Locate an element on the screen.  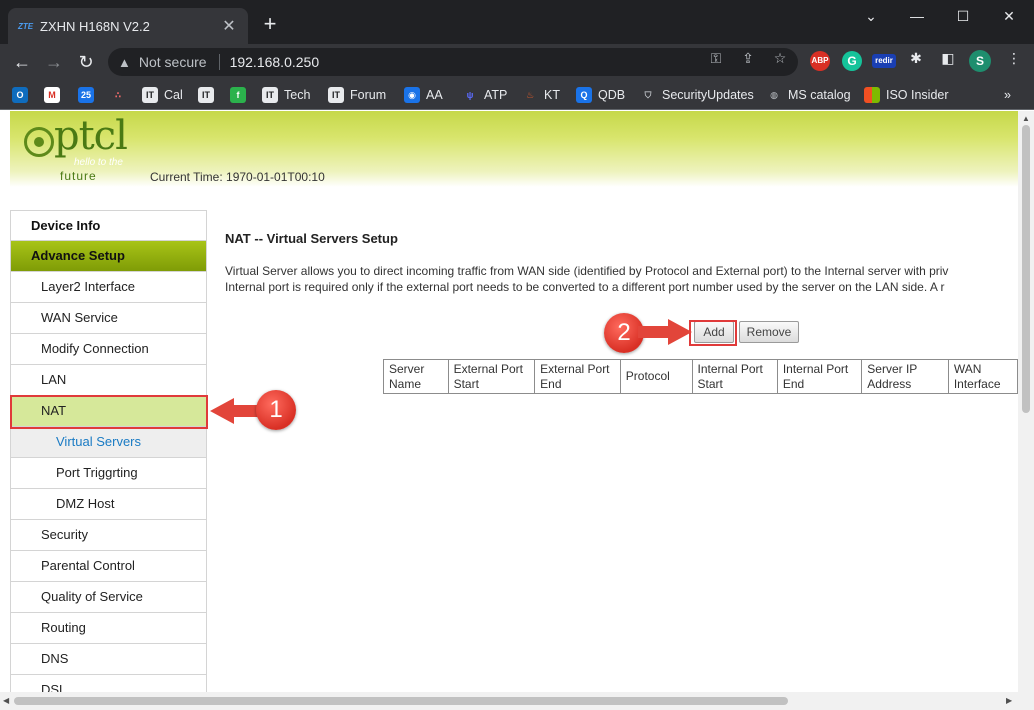
current-time: Current Time: 1970-01-01T00:10 is located at coordinates (237, 177).